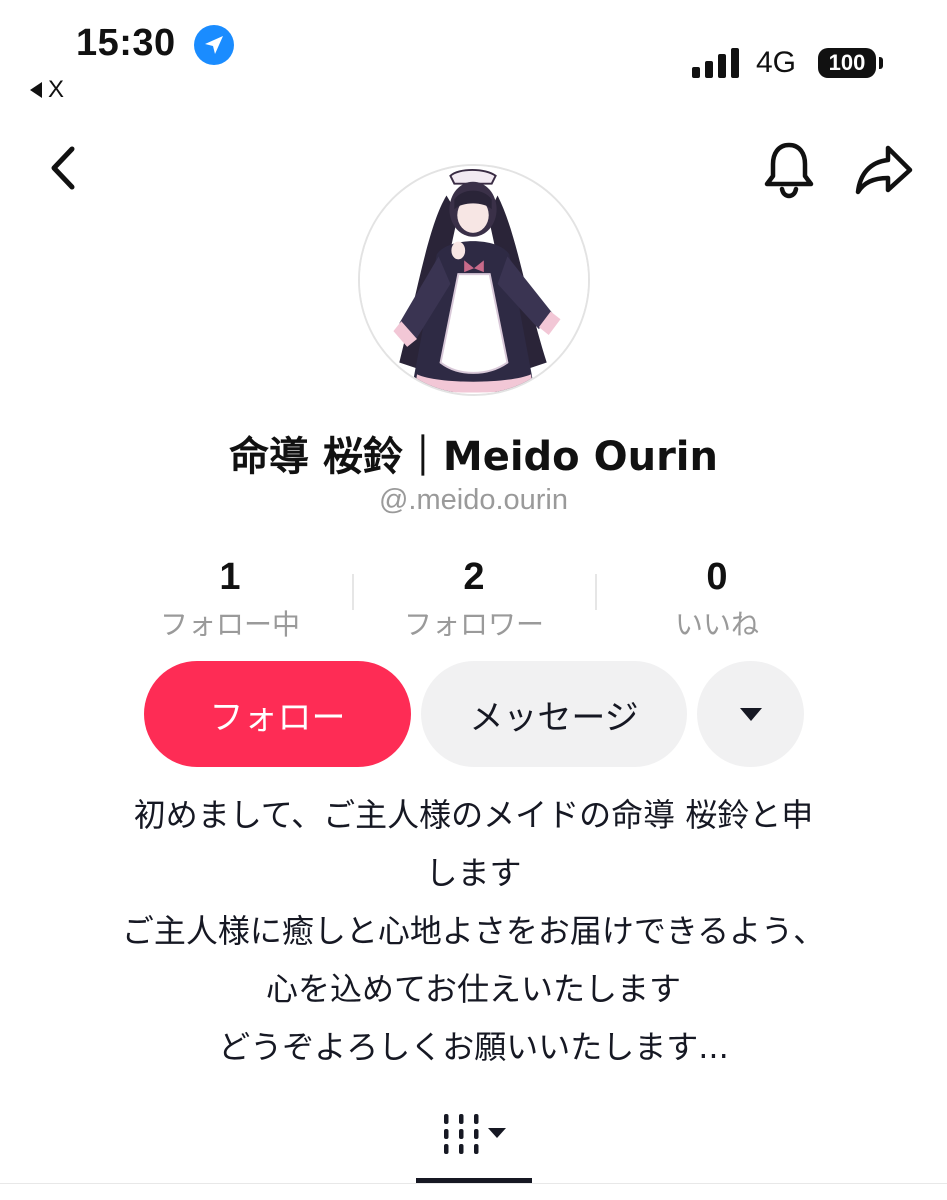 The image size is (947, 1200). I want to click on username: @.meido.ourin, so click(473, 500).